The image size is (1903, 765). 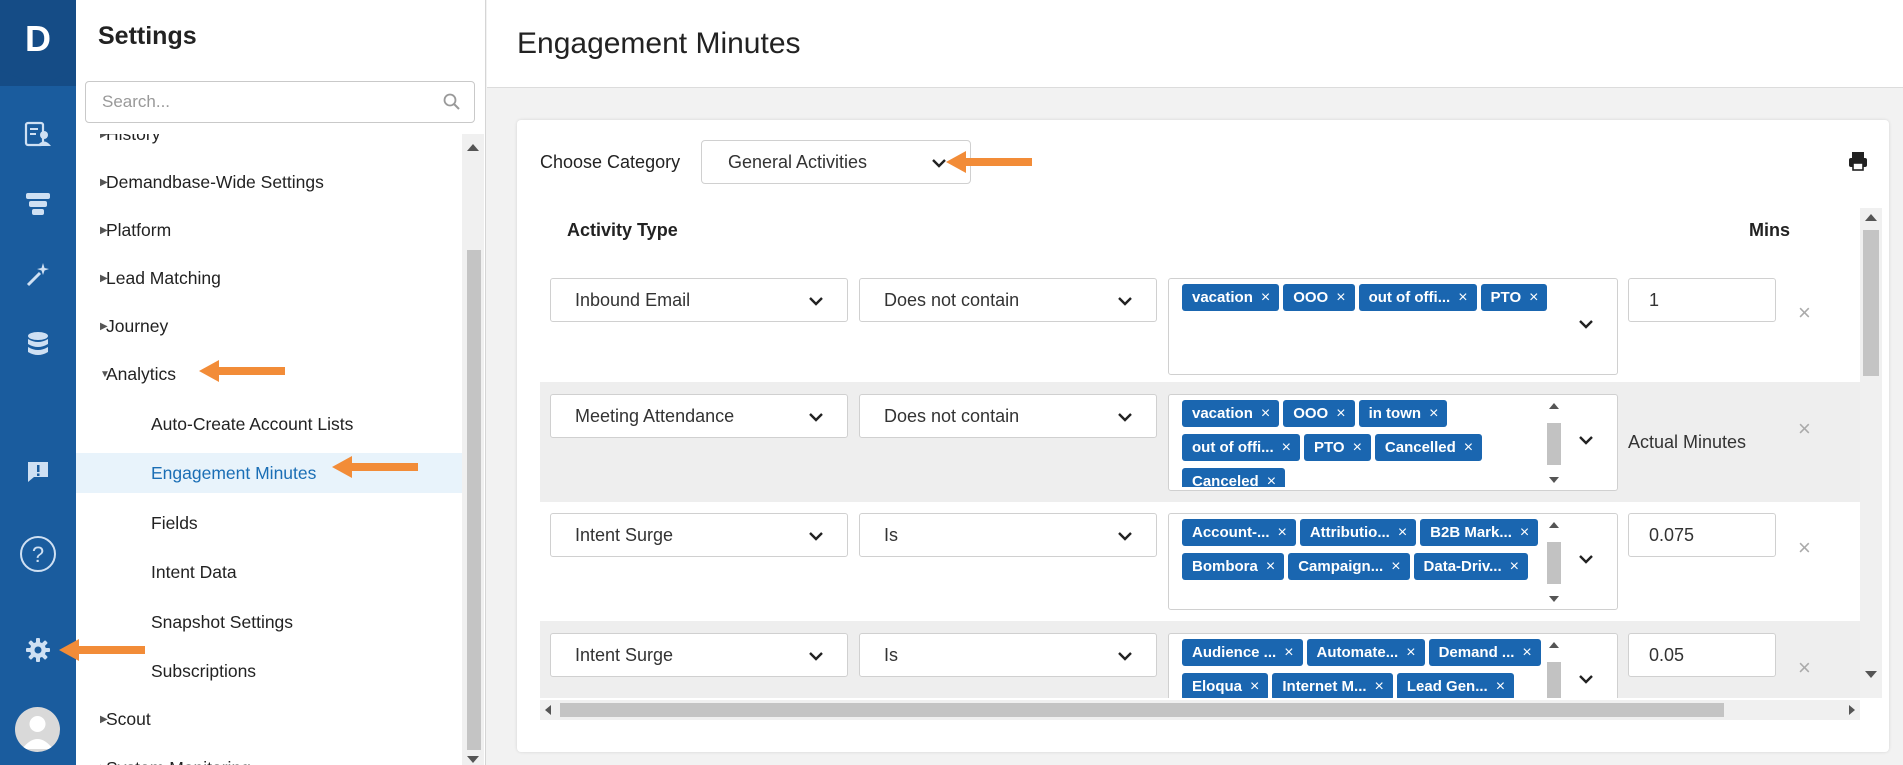 I want to click on funnel-icon, so click(x=38, y=204).